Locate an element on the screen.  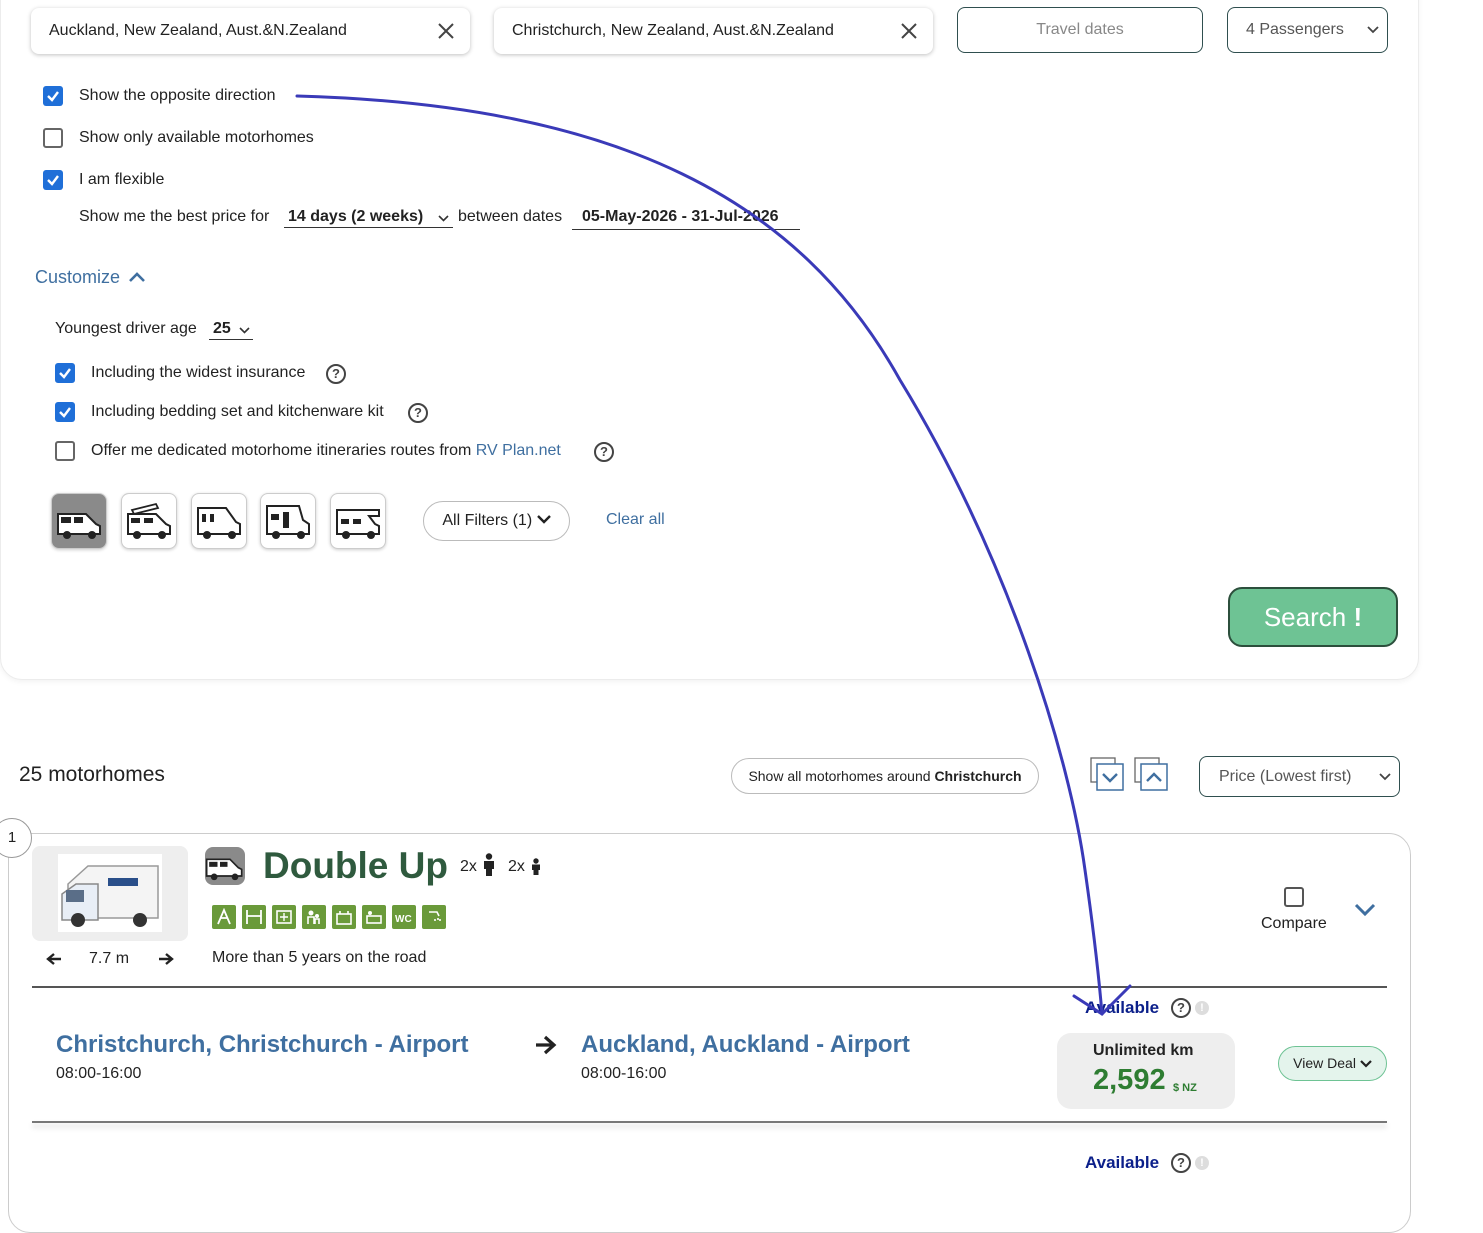
toilet-amenity-icon: WC is located at coordinates (404, 917).